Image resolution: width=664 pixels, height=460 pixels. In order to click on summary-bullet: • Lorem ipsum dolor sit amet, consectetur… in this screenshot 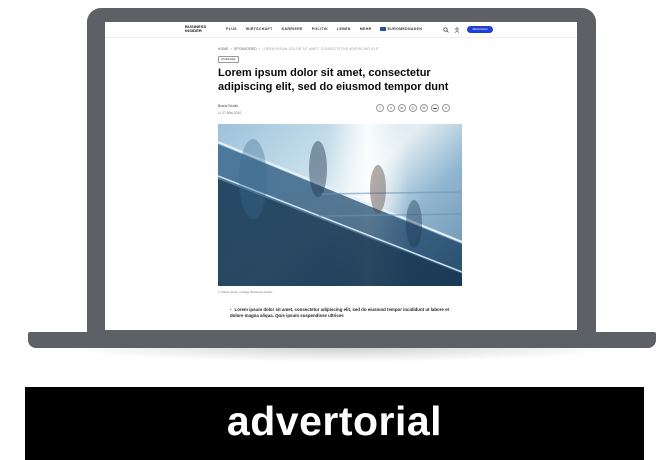, I will do `click(342, 313)`.